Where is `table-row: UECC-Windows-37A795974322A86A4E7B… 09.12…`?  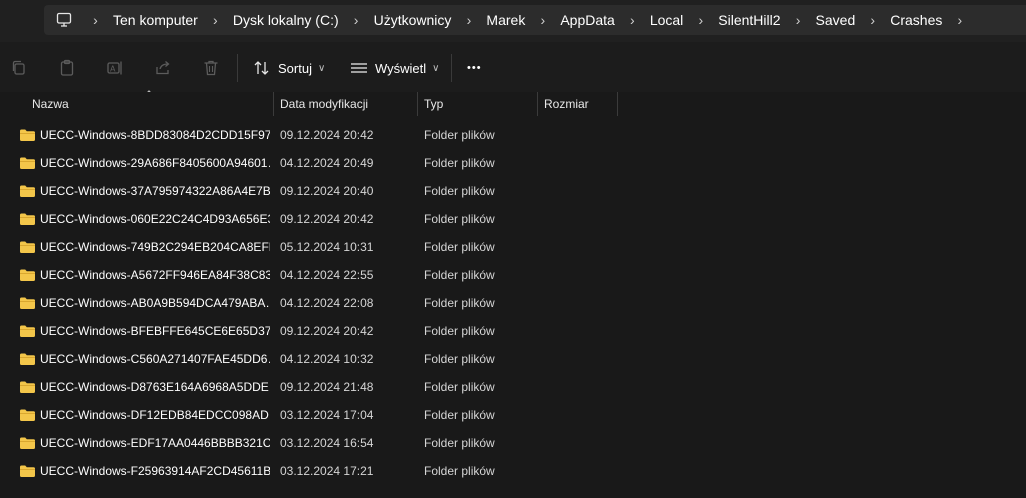 table-row: UECC-Windows-37A795974322A86A4E7B… 09.12… is located at coordinates (513, 191).